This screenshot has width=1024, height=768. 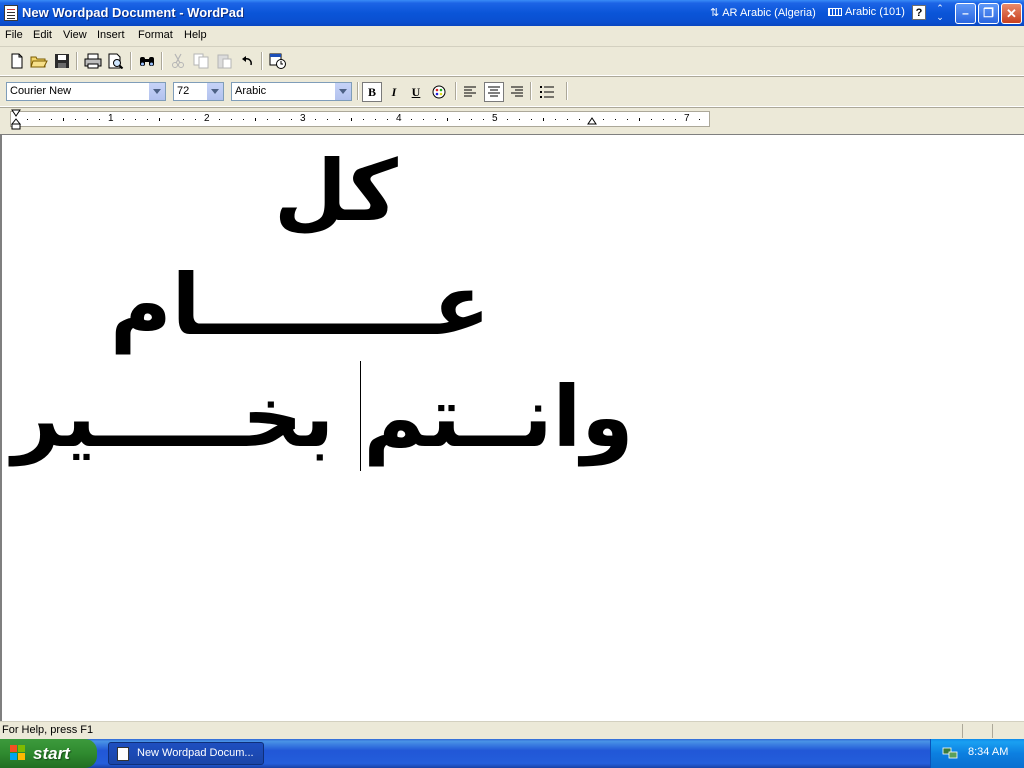 I want to click on language-arrows-icon: ⇅, so click(x=715, y=13).